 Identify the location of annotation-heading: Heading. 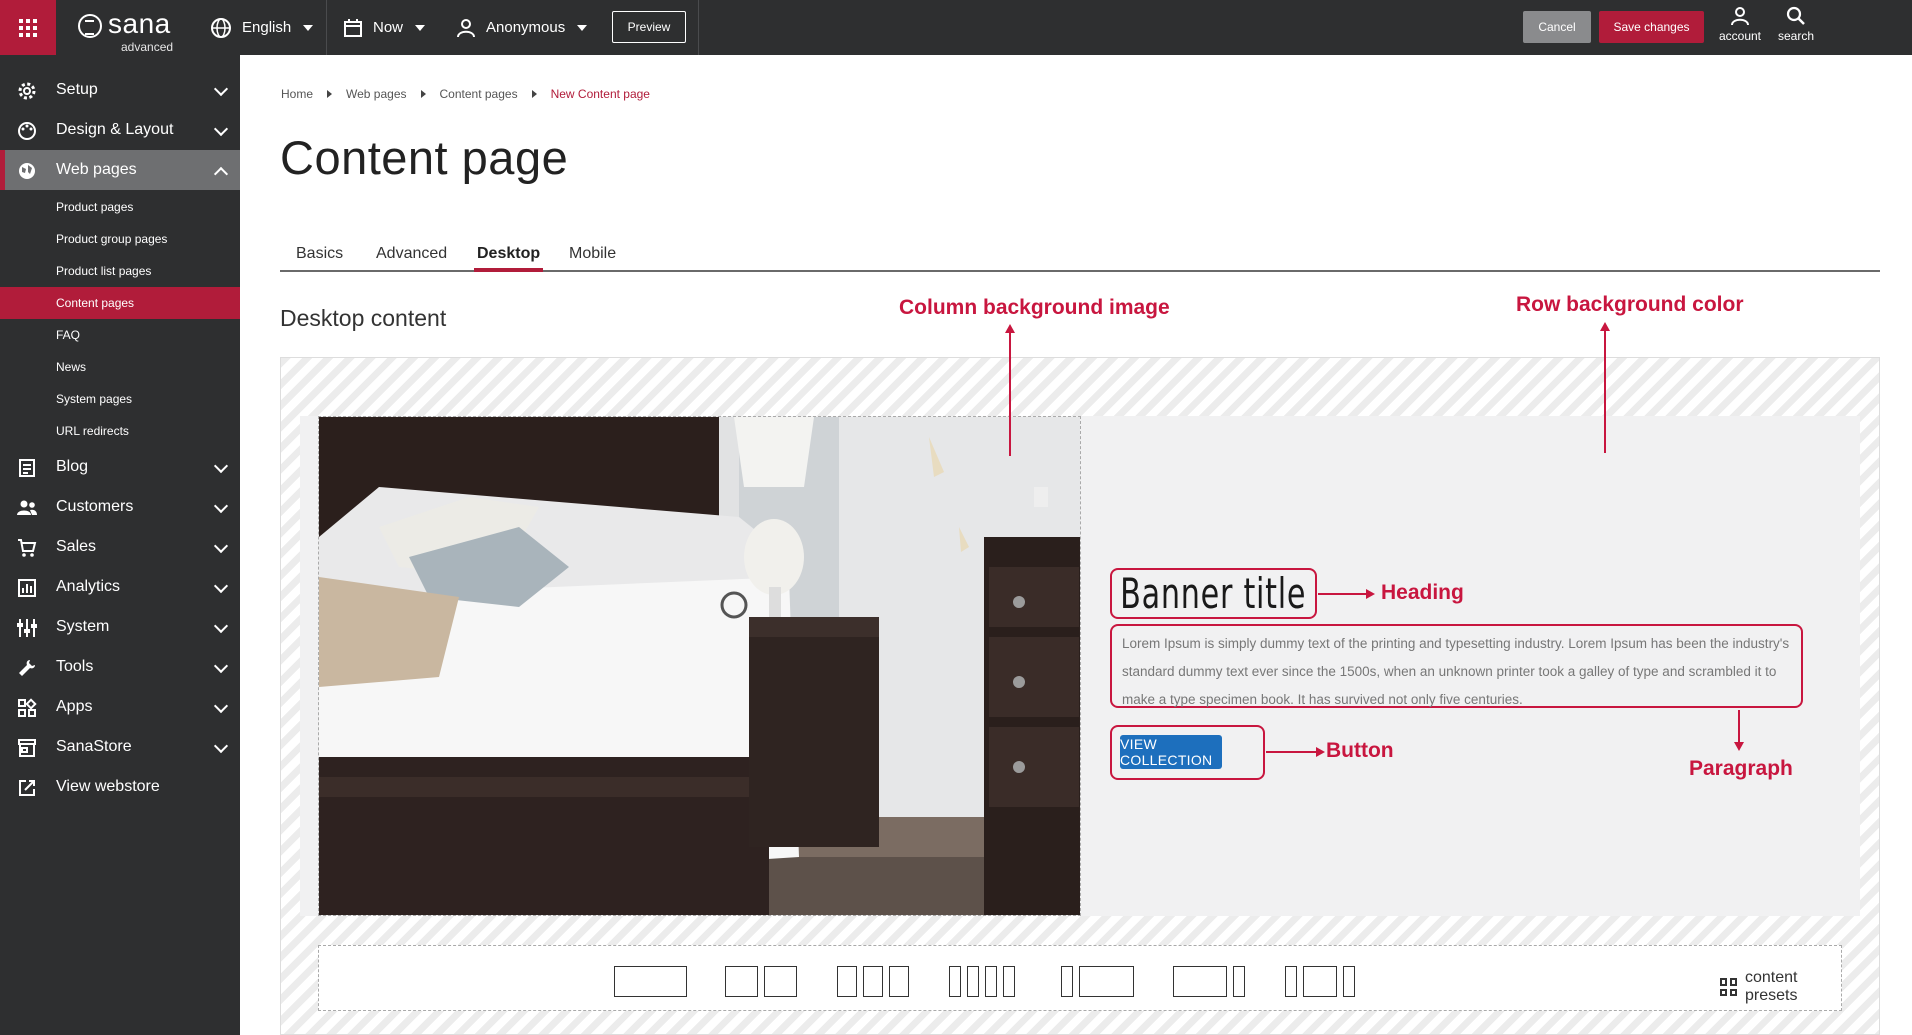
(1422, 592).